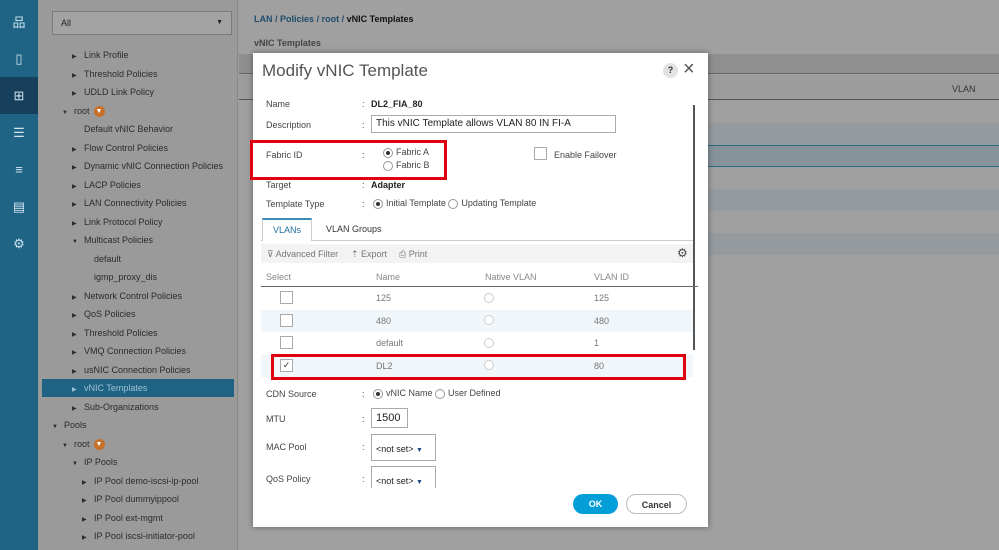  What do you see at coordinates (403, 447) in the screenshot?
I see `mac-pool-select: <not set> ▼` at bounding box center [403, 447].